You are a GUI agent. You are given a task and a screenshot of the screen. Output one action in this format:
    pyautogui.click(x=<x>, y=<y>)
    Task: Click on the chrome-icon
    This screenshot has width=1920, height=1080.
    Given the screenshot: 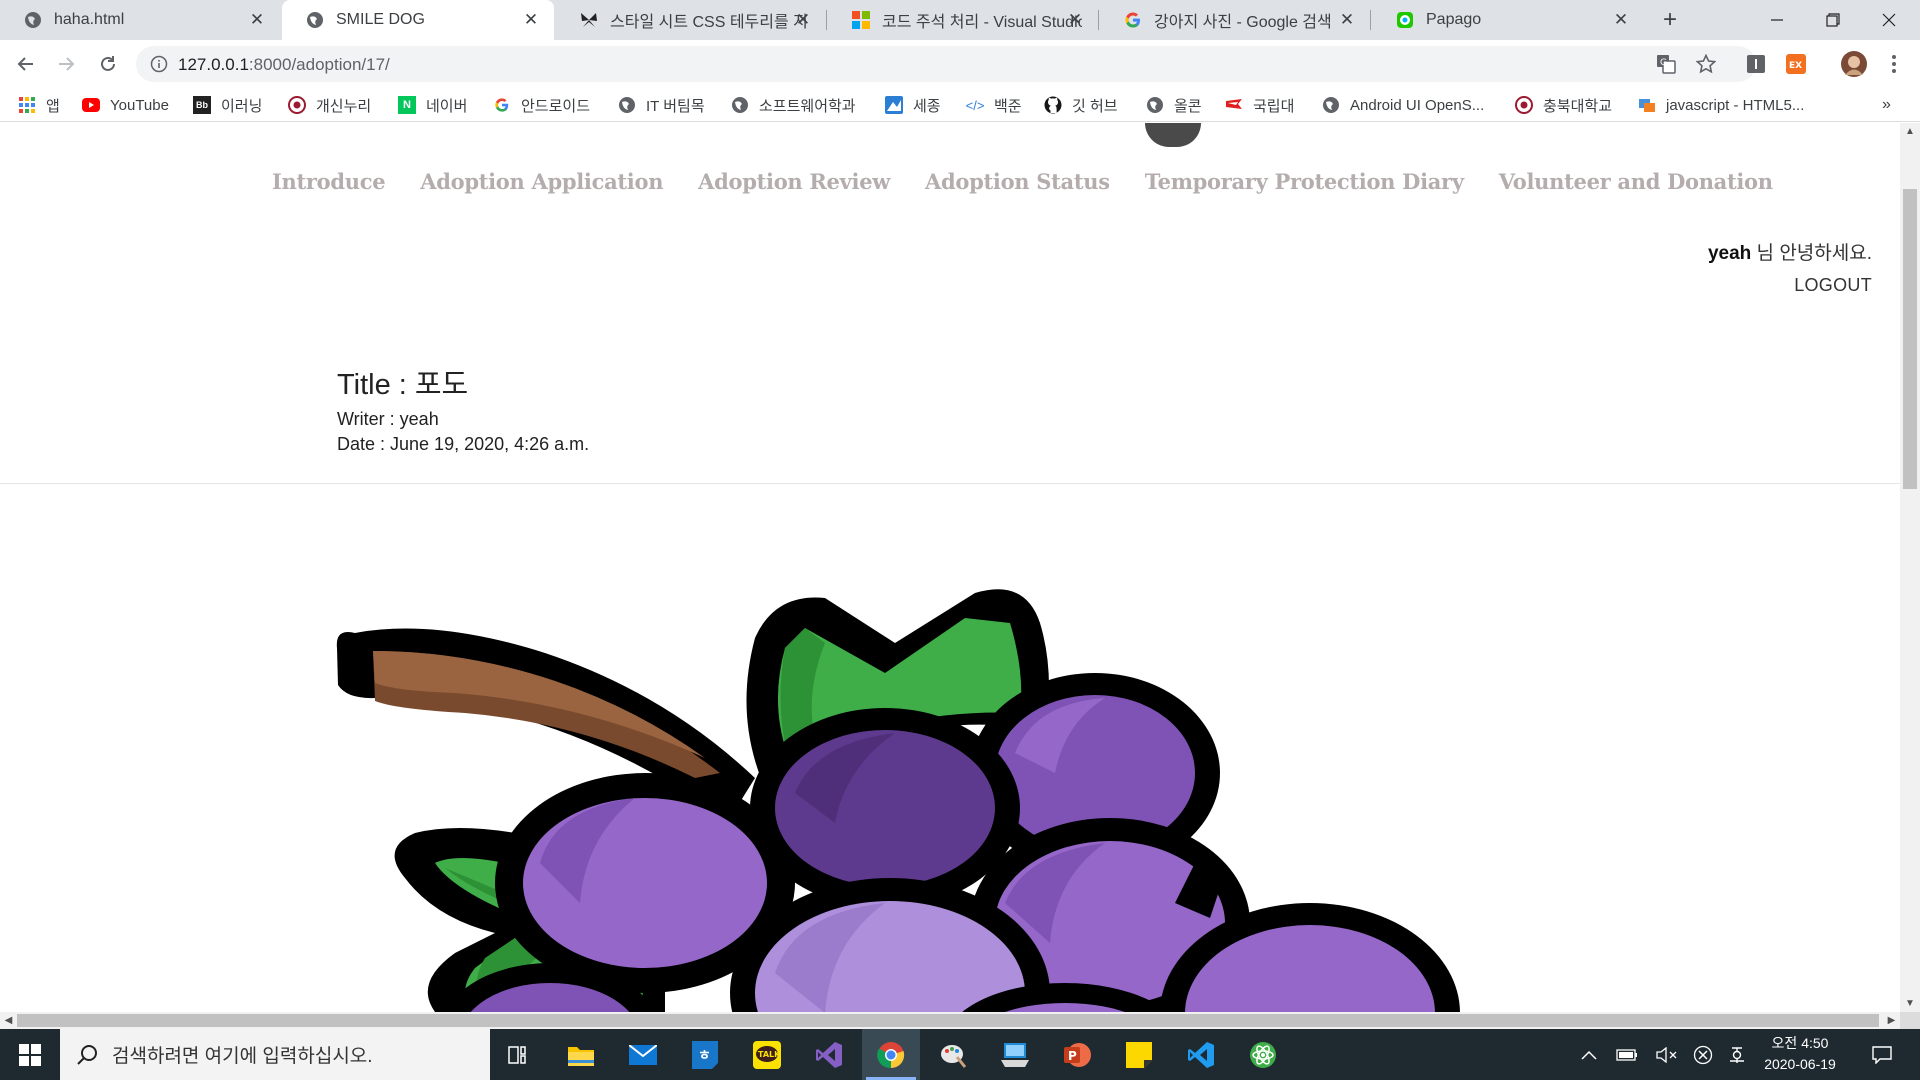 What is the action you would take?
    pyautogui.click(x=891, y=1054)
    